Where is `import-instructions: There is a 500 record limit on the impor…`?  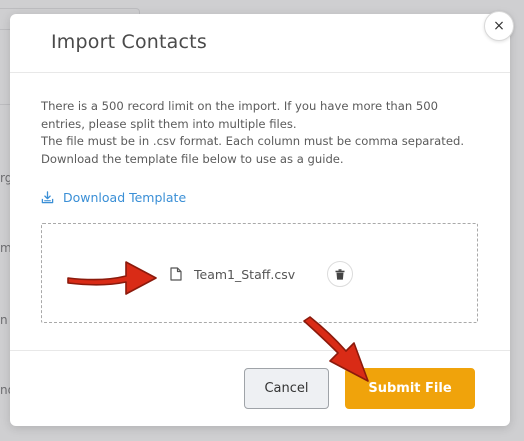 import-instructions: There is a 500 record limit on the impor… is located at coordinates (261, 133).